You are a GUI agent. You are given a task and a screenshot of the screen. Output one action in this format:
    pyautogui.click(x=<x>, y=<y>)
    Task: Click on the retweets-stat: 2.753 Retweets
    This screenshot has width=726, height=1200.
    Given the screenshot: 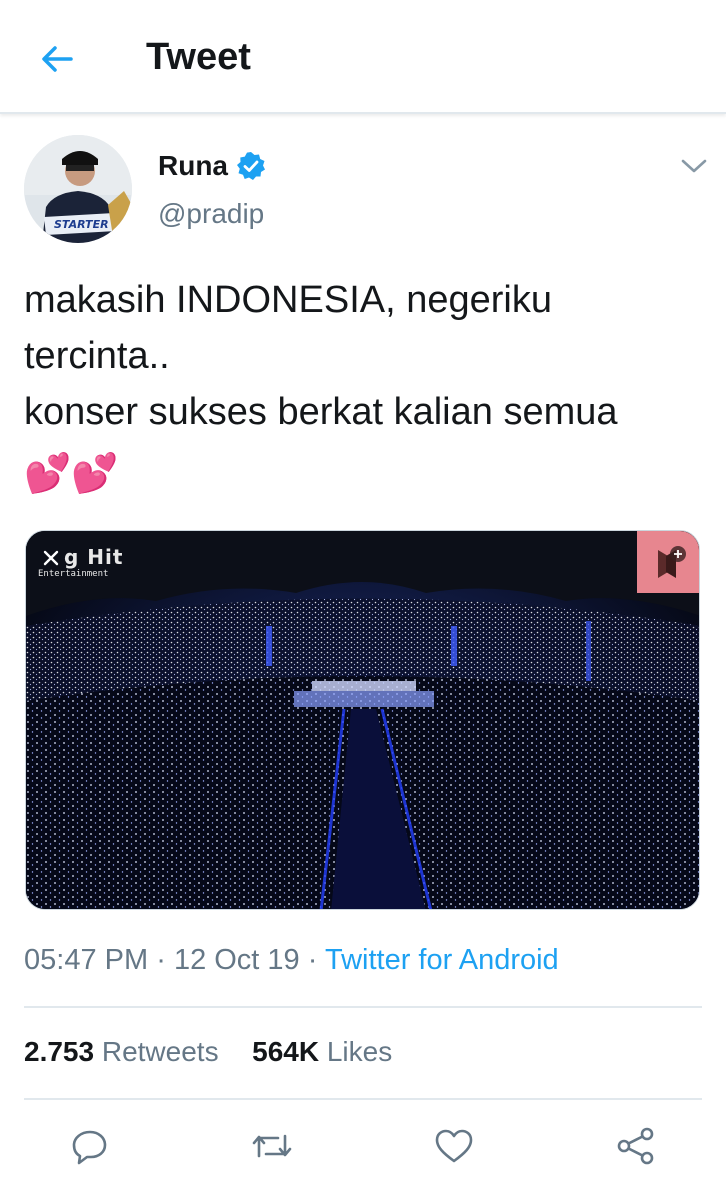 What is the action you would take?
    pyautogui.click(x=121, y=1051)
    